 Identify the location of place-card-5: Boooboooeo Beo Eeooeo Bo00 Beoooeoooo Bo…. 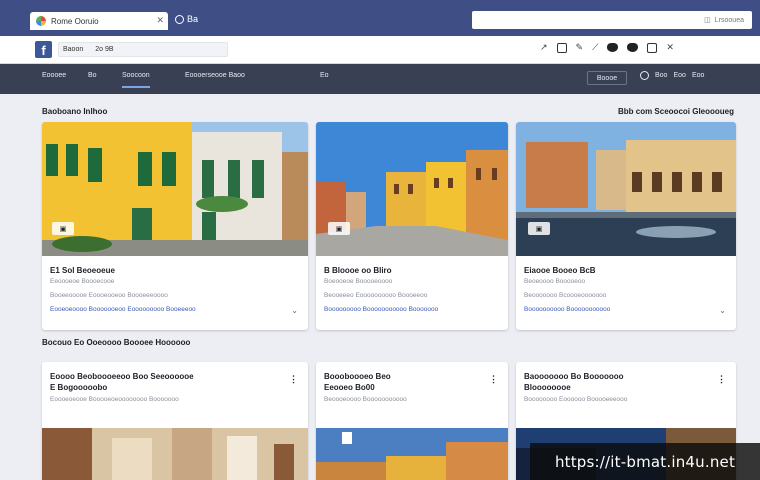
(412, 421).